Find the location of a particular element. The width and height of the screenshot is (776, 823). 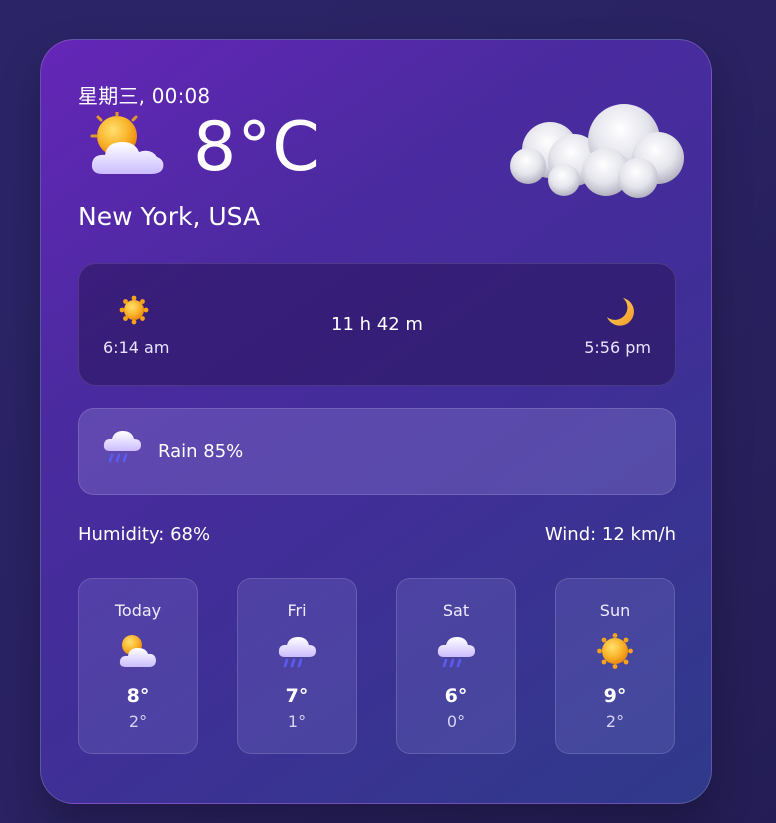

forecast-high: 6° is located at coordinates (456, 696).